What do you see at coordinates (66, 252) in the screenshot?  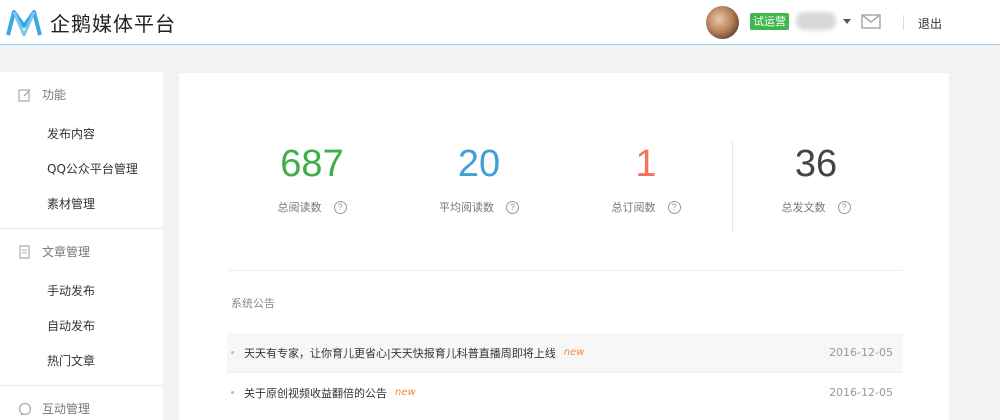 I see `nav-group-label: 文章管理` at bounding box center [66, 252].